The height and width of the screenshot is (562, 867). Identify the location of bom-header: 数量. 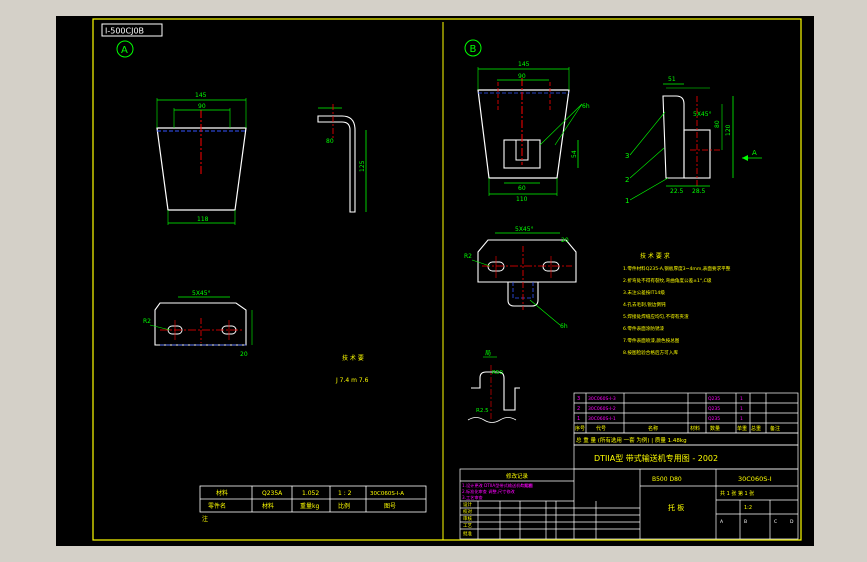
(715, 428).